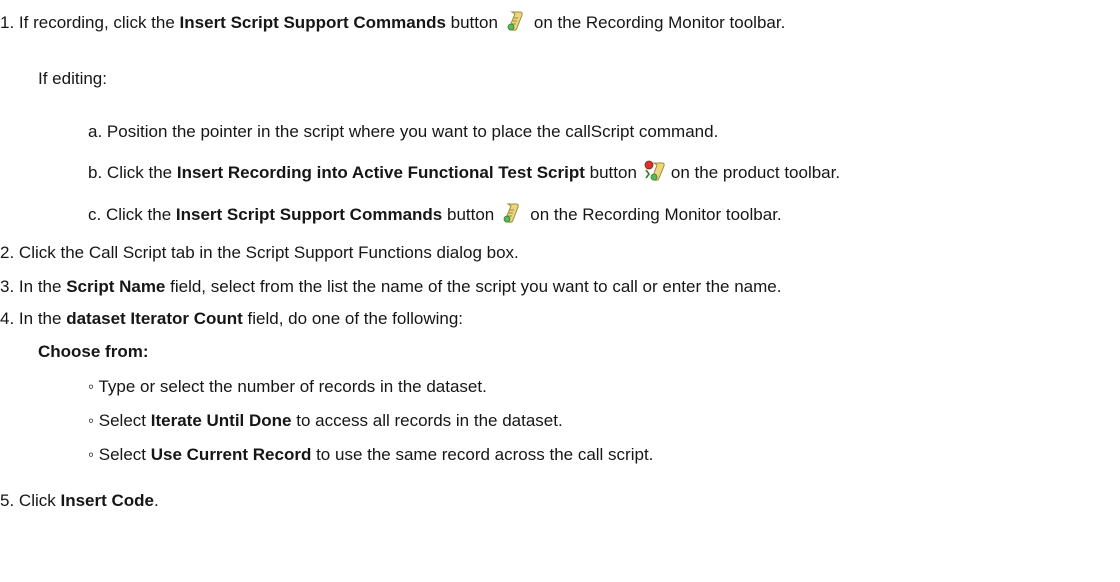 Image resolution: width=1120 pixels, height=582 pixels. I want to click on ui-term: dataset Iterator Count, so click(154, 318).